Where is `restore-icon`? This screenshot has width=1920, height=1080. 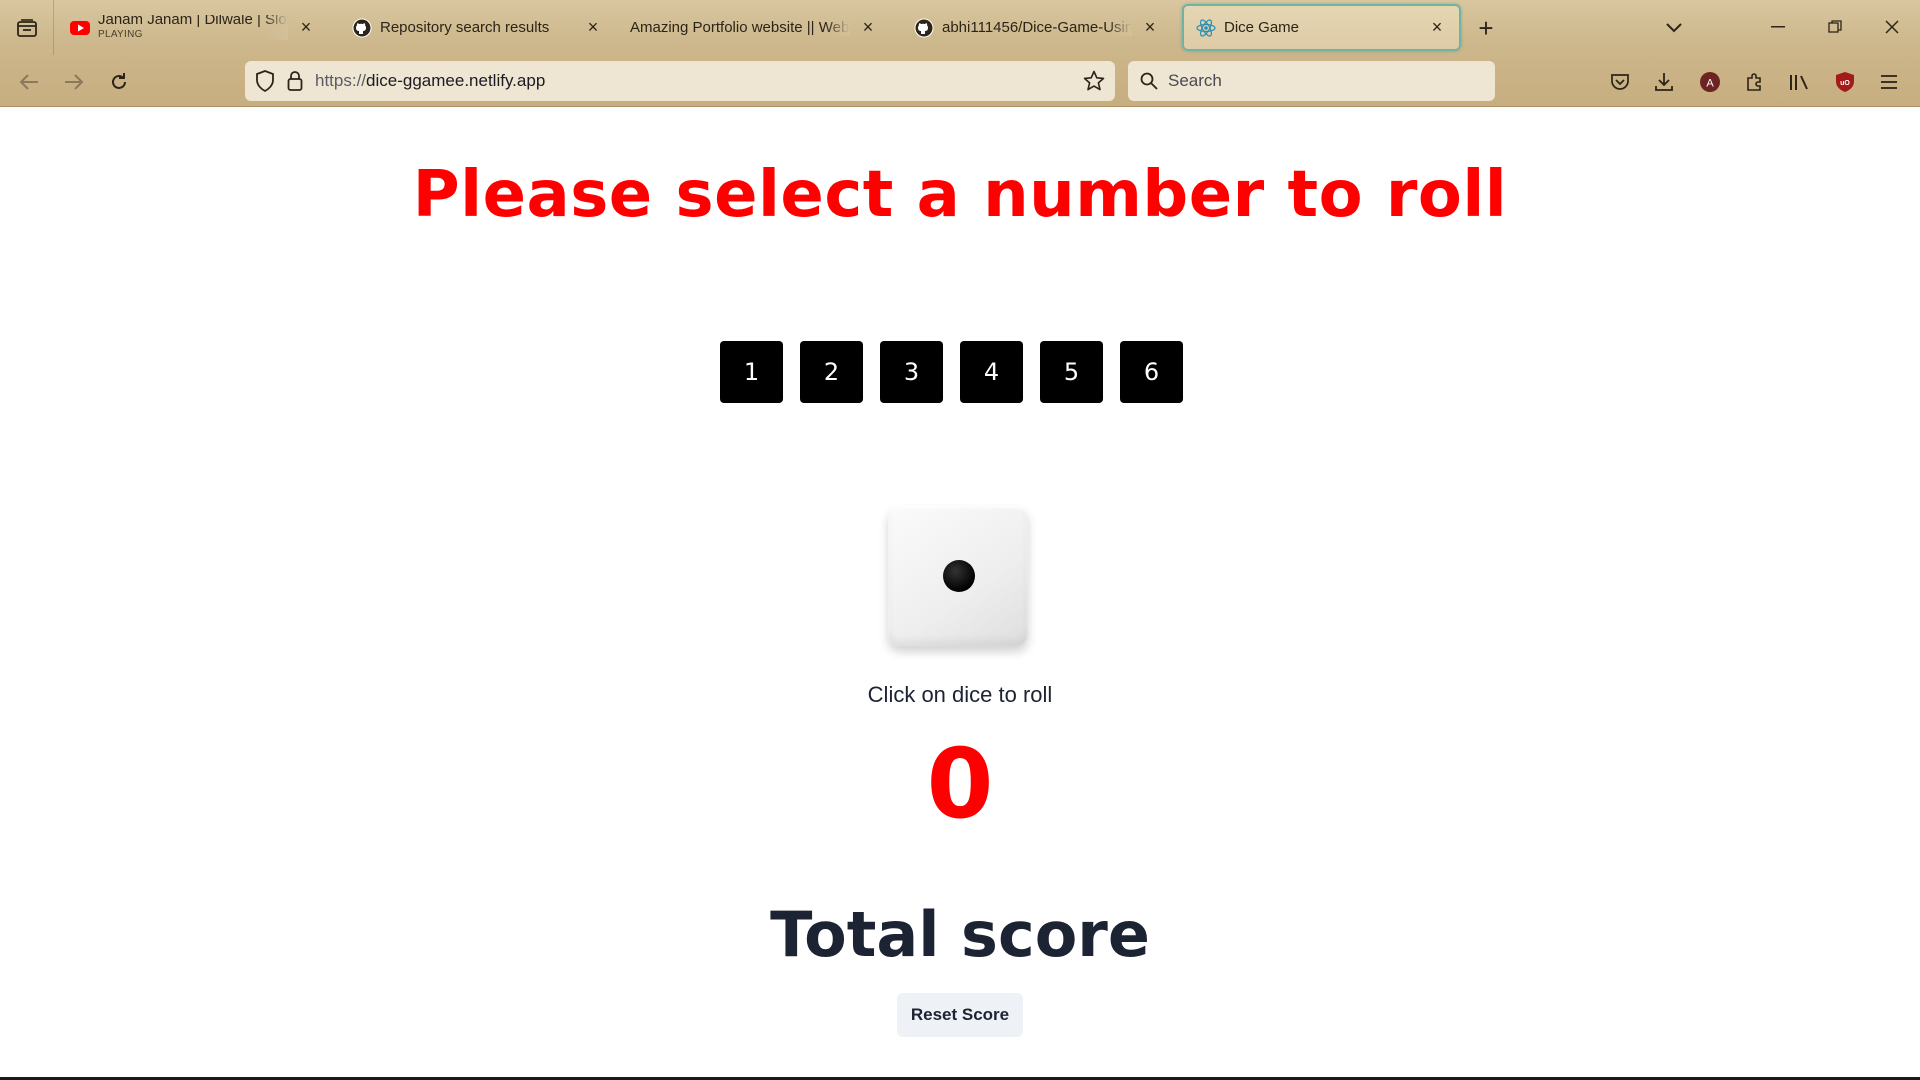
restore-icon is located at coordinates (1835, 26).